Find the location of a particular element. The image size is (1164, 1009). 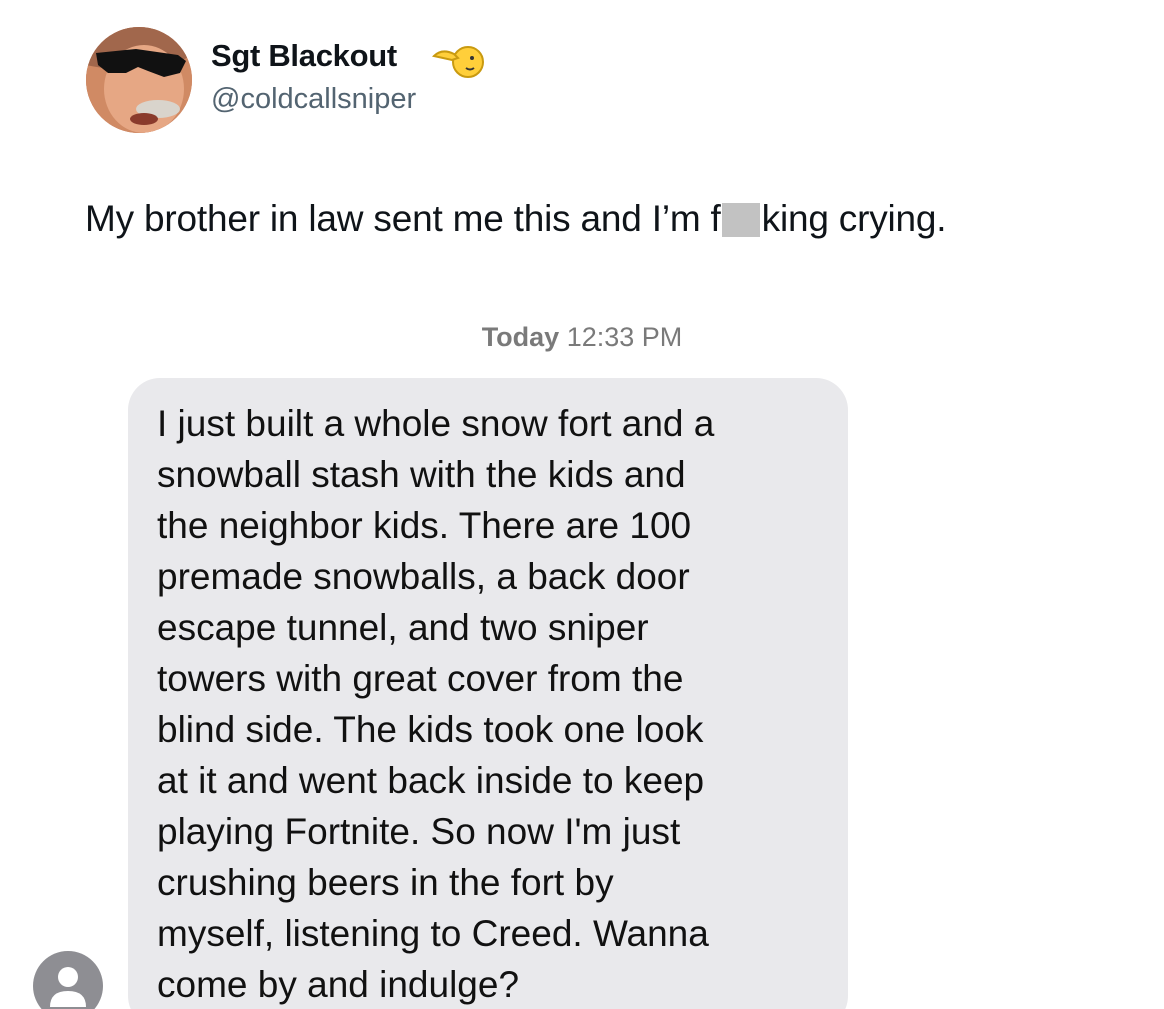

author-handle: @coldcallsniper is located at coordinates (313, 99).